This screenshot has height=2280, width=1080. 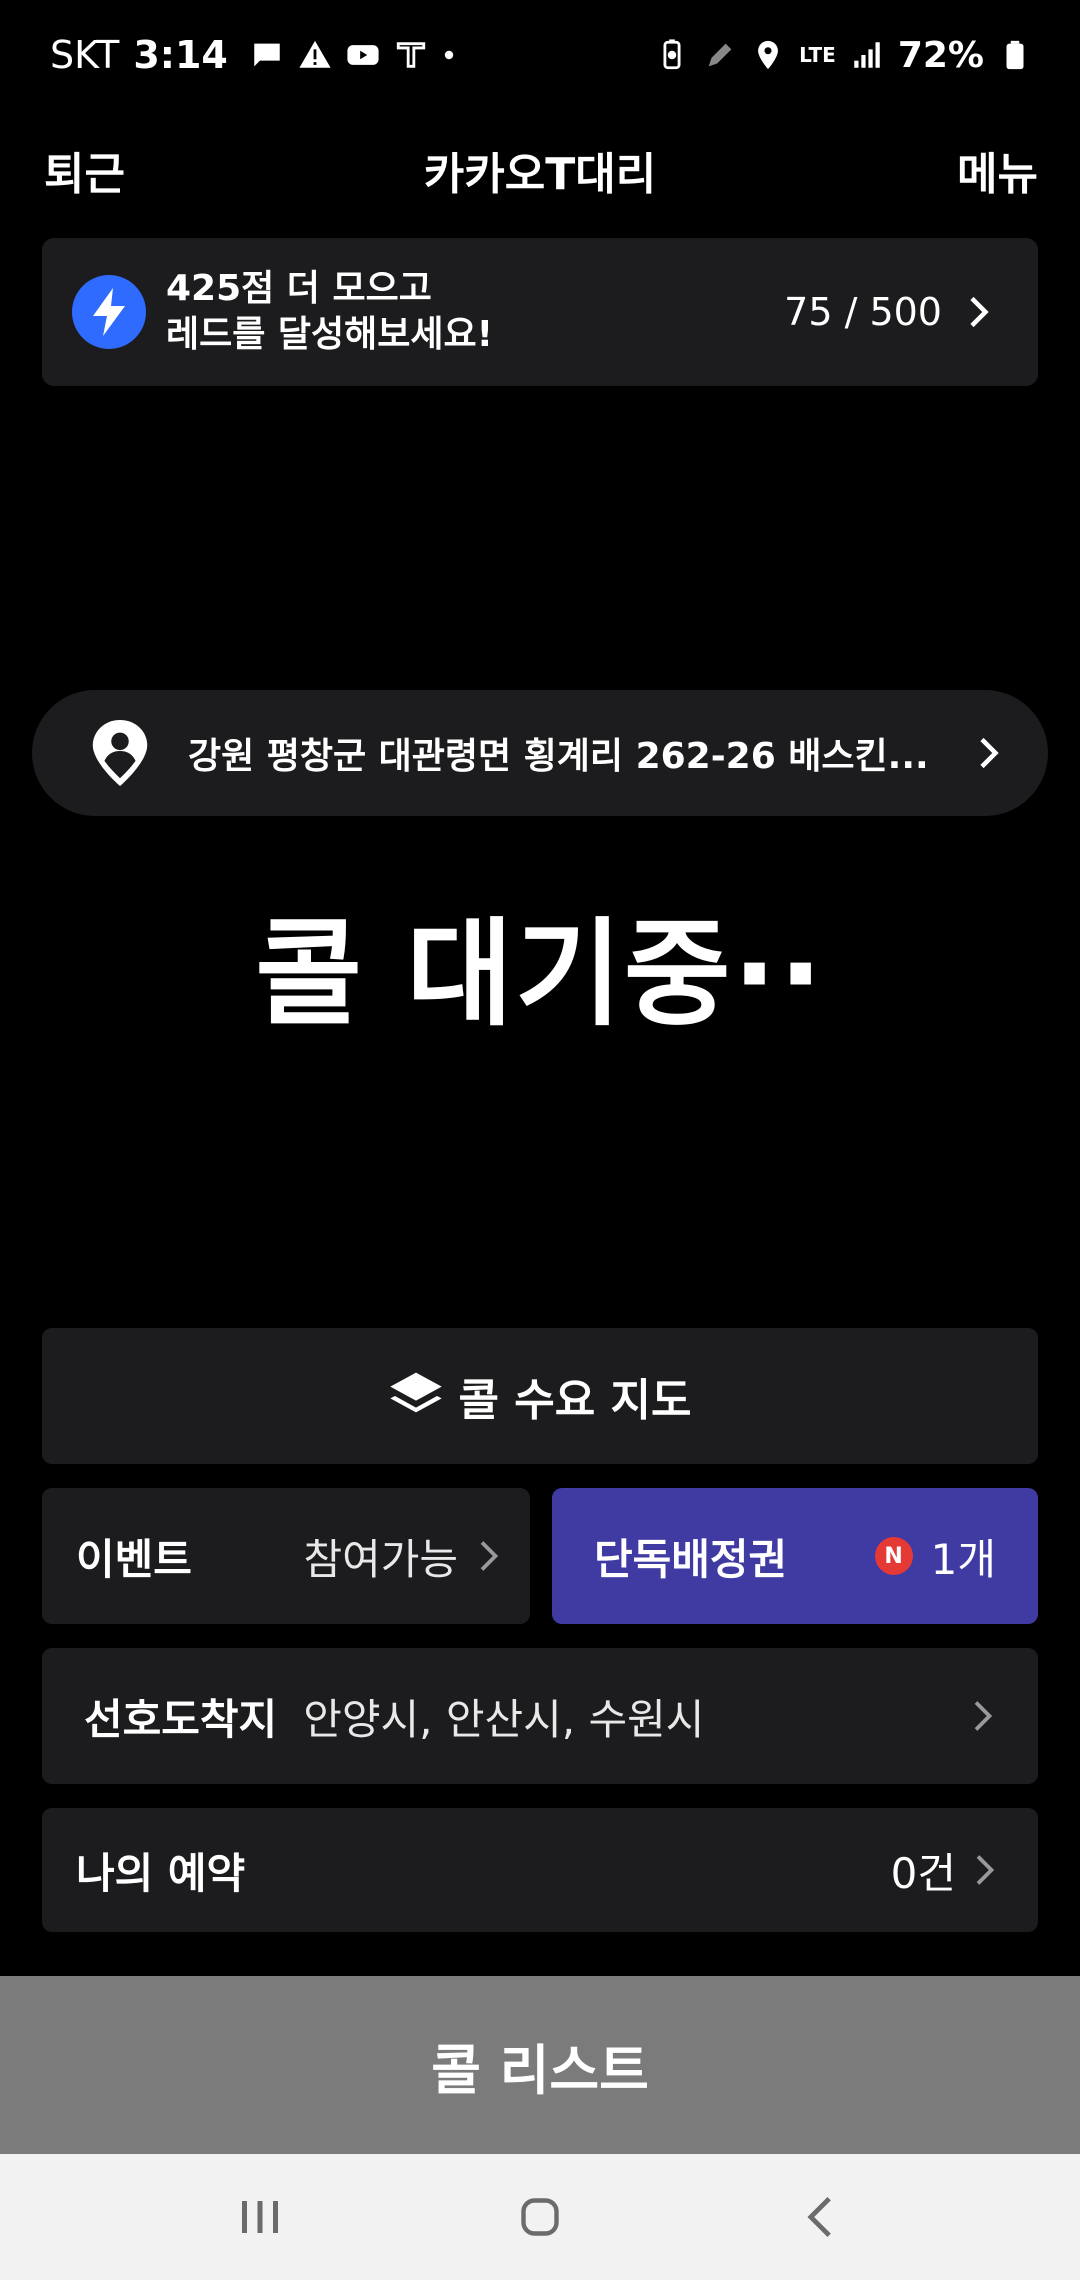 I want to click on exclusive-count: 1개, so click(x=963, y=1559).